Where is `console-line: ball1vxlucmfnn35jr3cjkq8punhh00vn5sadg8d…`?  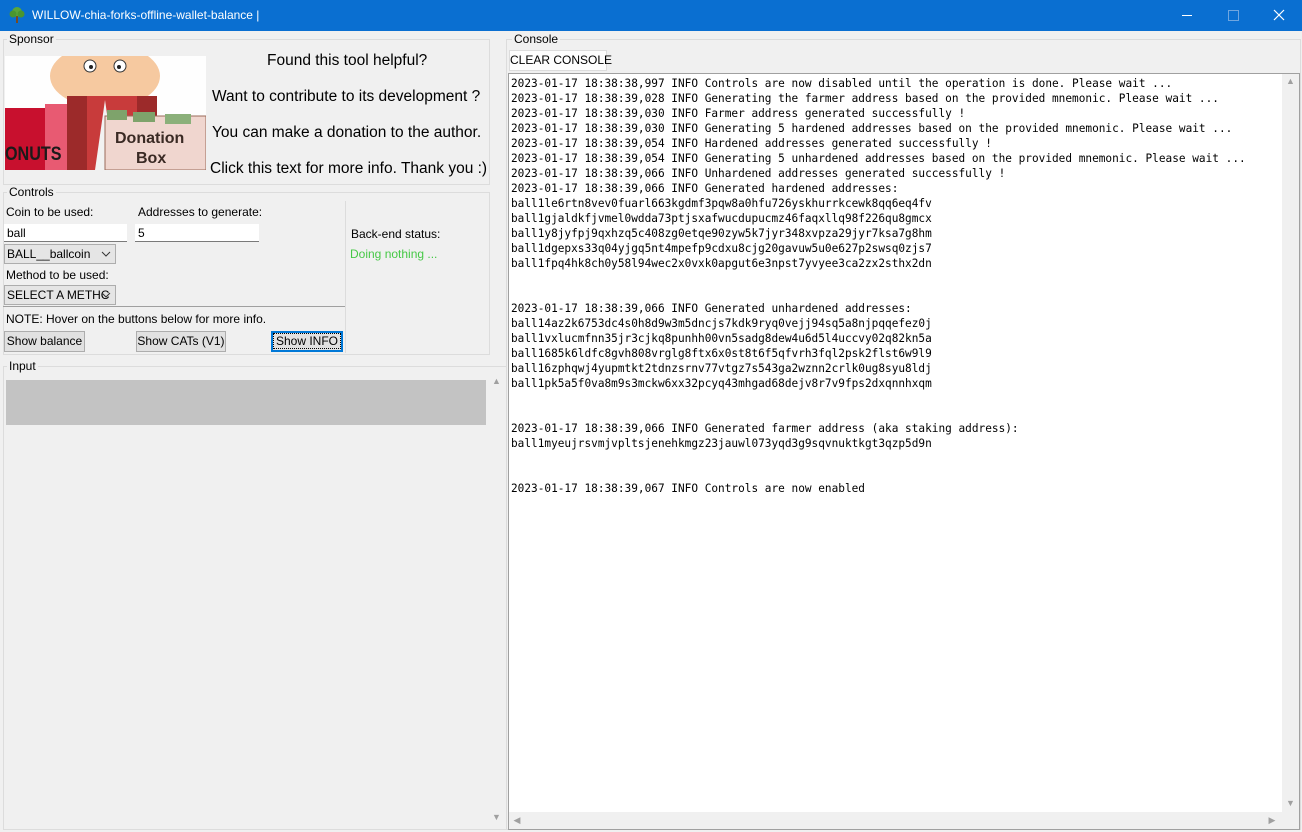
console-line: ball1vxlucmfnn35jr3cjkq8punhh00vn5sadg8d… is located at coordinates (721, 338).